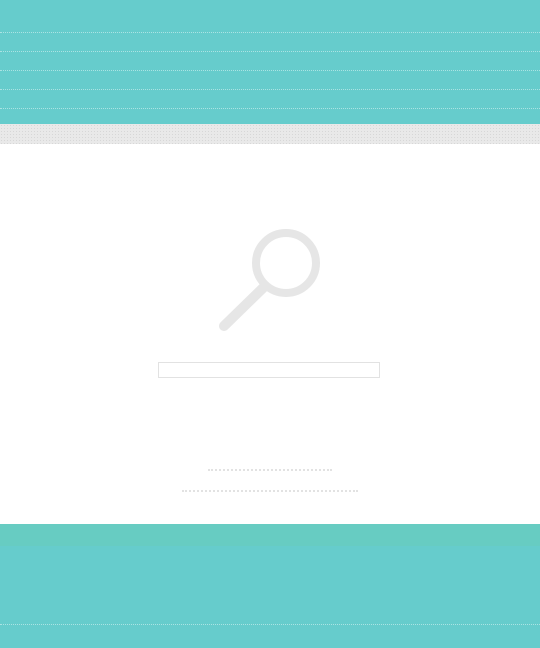 The image size is (540, 648). What do you see at coordinates (269, 280) in the screenshot?
I see `search-icon` at bounding box center [269, 280].